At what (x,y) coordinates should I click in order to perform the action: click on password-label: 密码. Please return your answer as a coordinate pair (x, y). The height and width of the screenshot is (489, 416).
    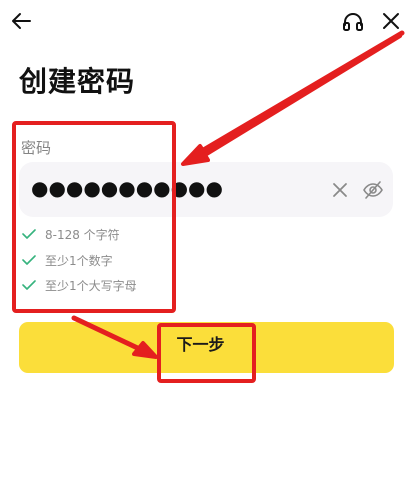
    Looking at the image, I should click on (36, 148).